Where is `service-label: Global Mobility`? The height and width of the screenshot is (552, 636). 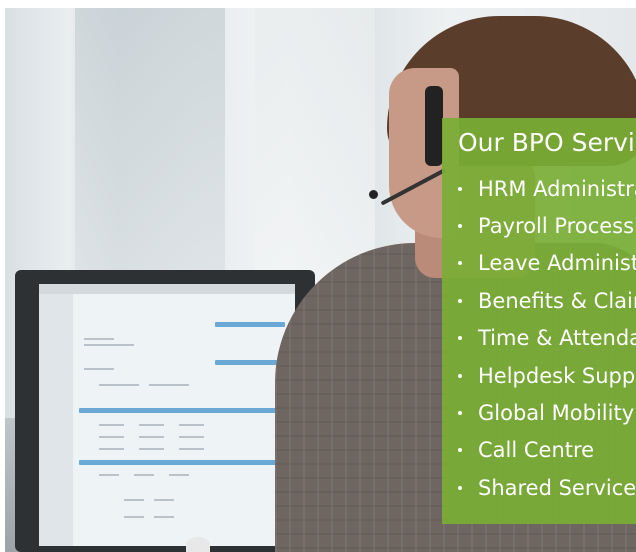 service-label: Global Mobility is located at coordinates (556, 413).